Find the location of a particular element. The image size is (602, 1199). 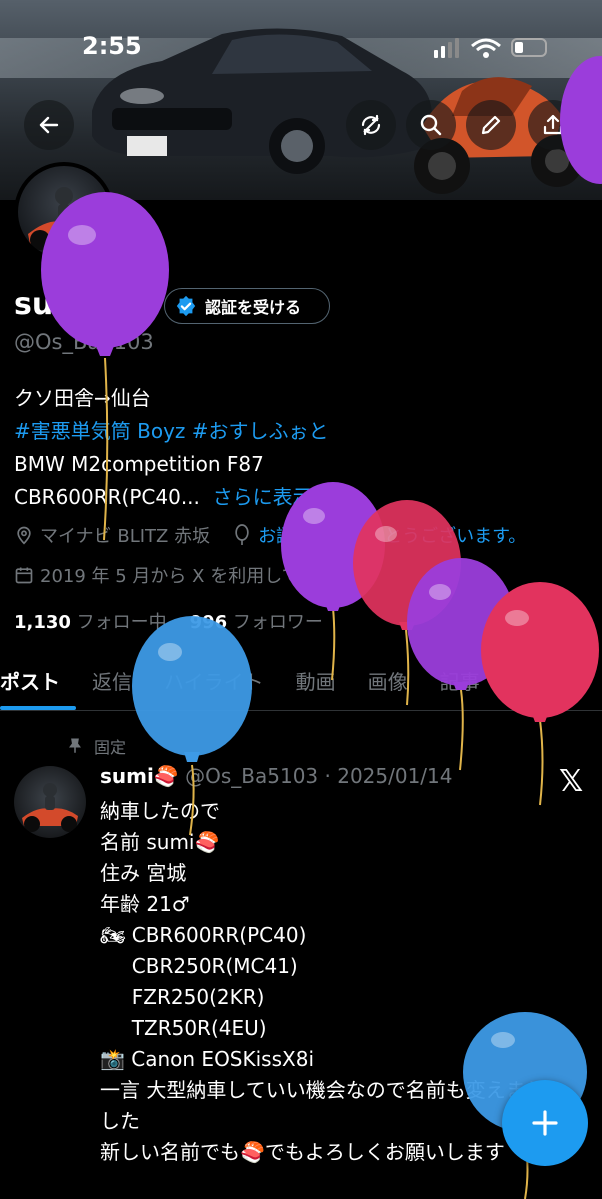

post-avatar is located at coordinates (50, 802).